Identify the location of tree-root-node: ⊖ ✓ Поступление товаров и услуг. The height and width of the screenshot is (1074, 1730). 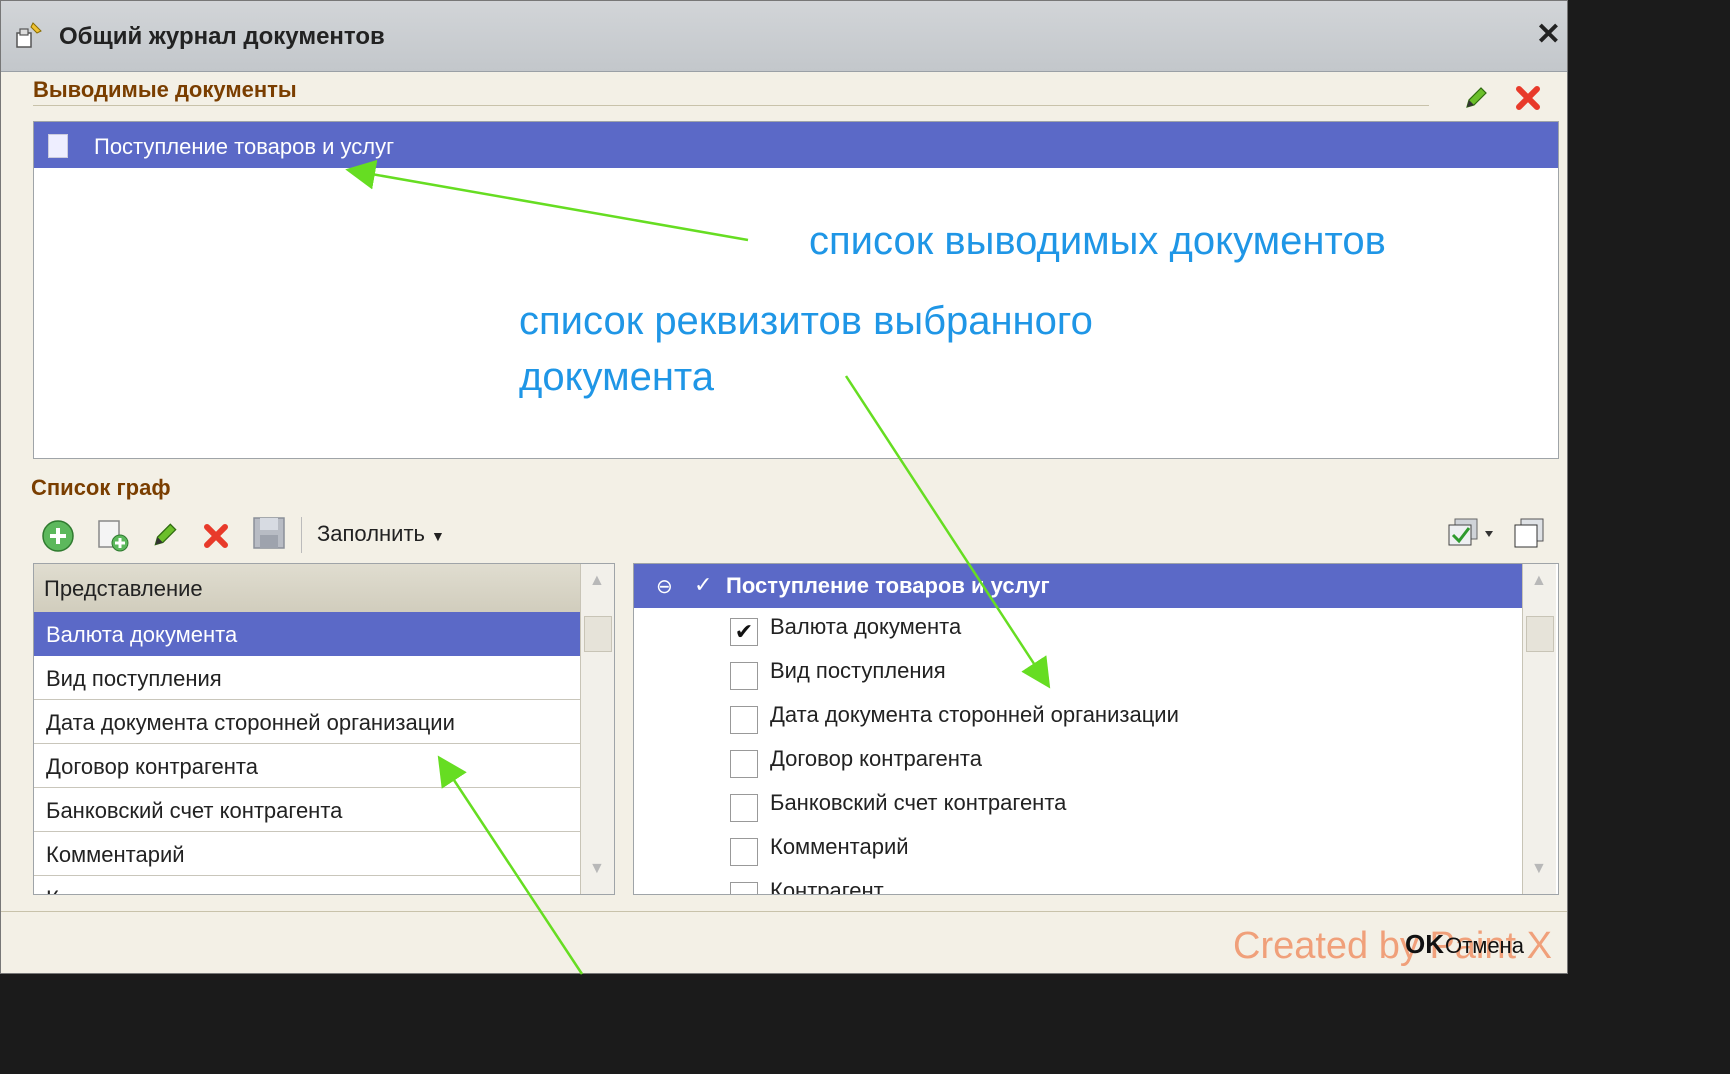
(1078, 586).